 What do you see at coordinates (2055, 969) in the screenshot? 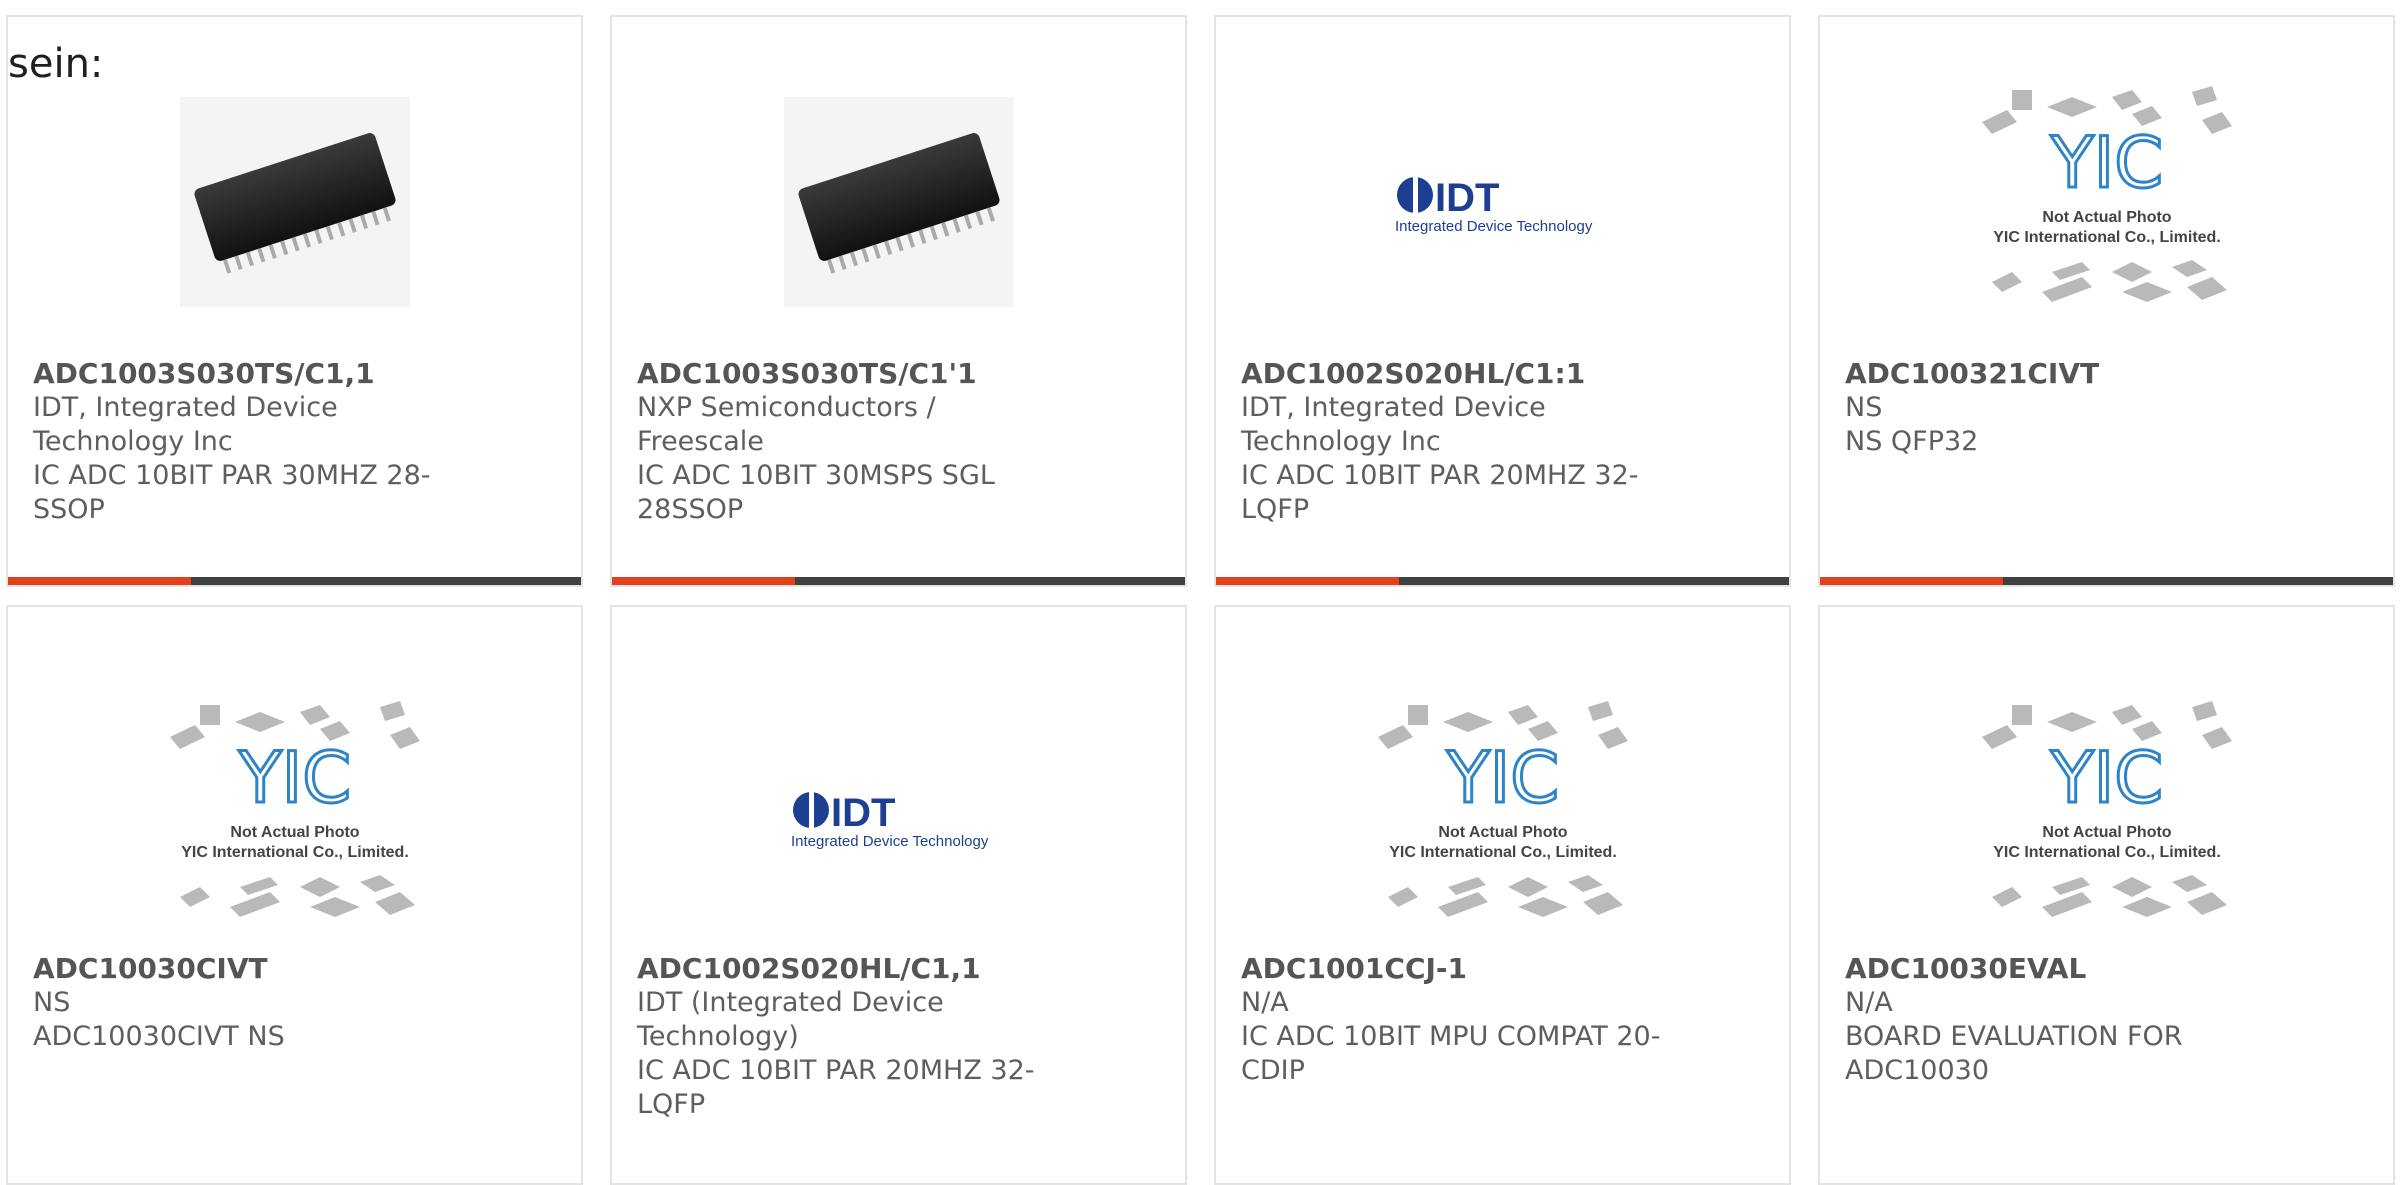
I see `part-number: ADC10030EVAL` at bounding box center [2055, 969].